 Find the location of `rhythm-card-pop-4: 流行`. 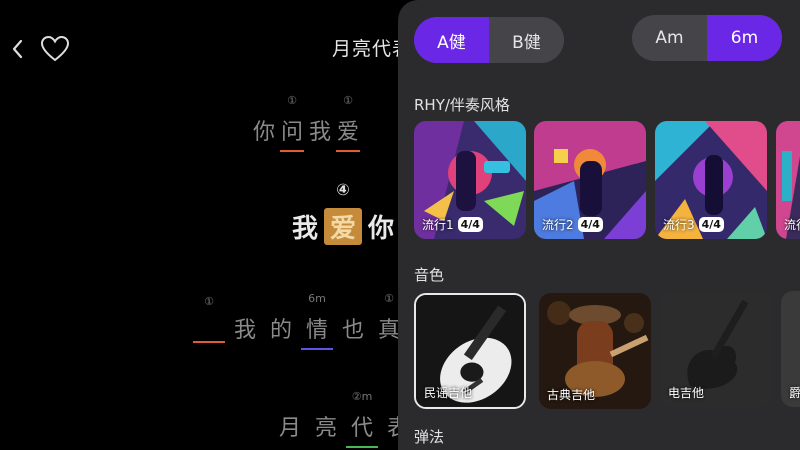

rhythm-card-pop-4: 流行 is located at coordinates (788, 180).